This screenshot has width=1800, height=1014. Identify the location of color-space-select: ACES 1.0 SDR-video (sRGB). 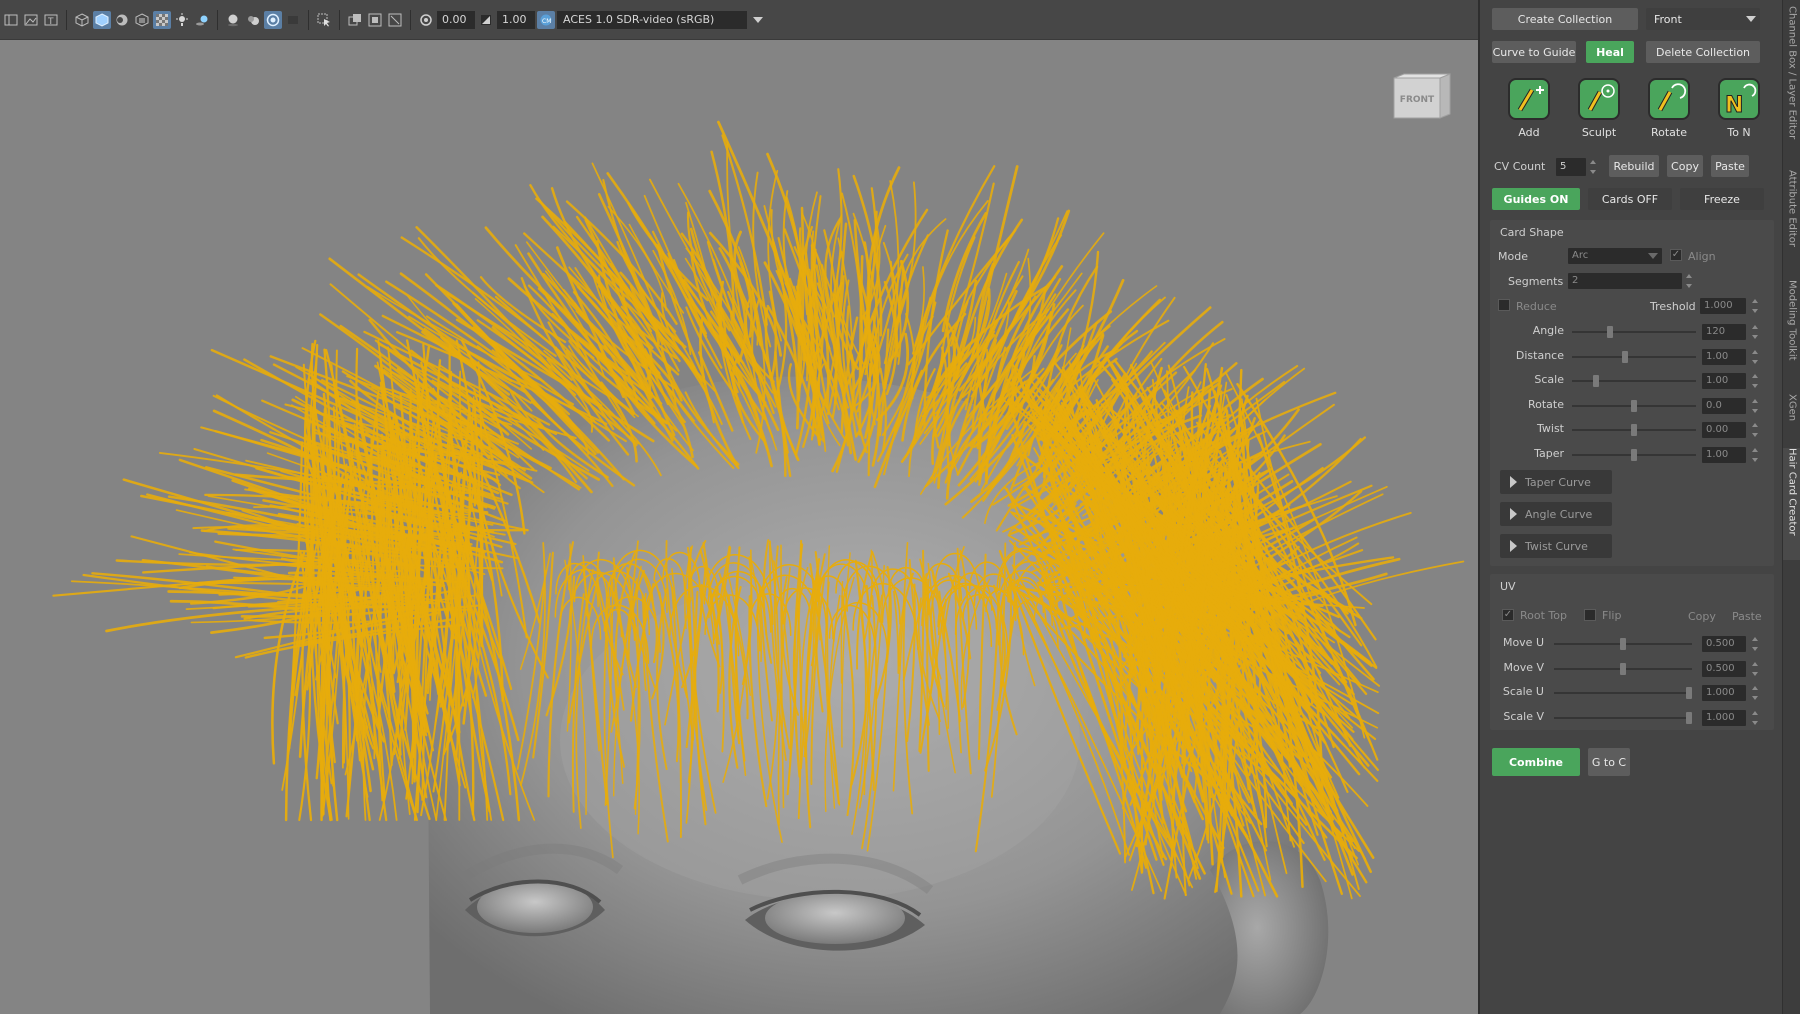
(652, 19).